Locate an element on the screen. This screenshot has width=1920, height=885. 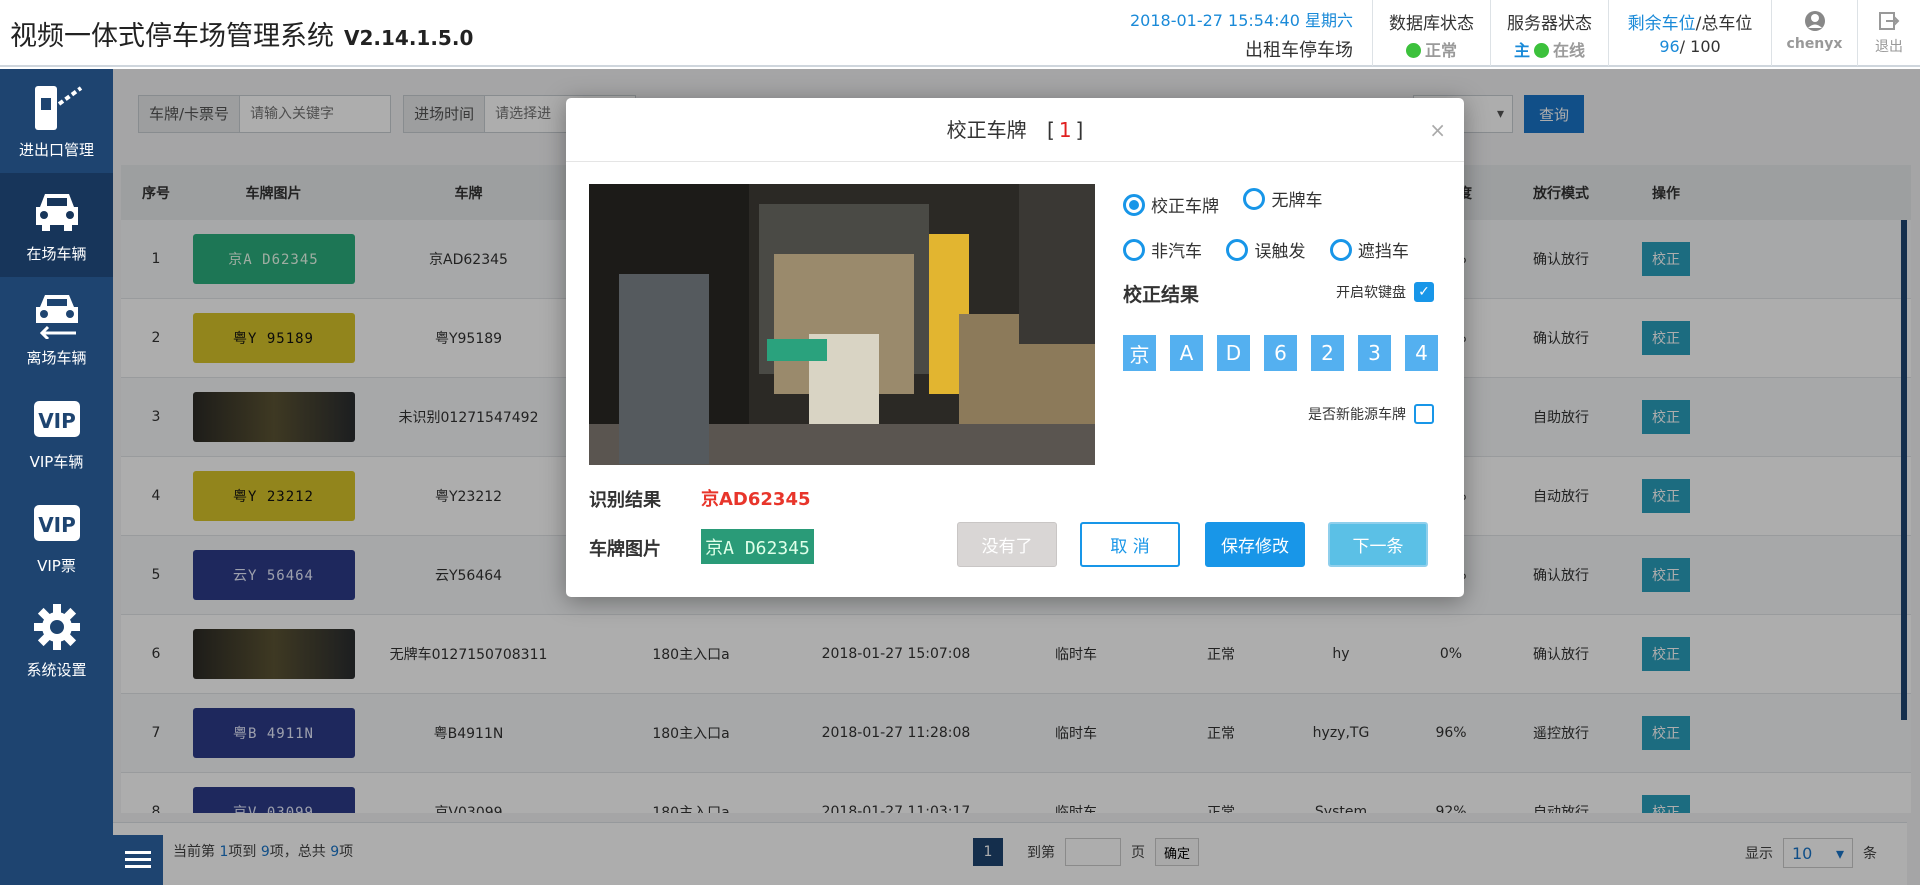
new-energy-toggle: 是否新能源车牌 is located at coordinates (1371, 414).